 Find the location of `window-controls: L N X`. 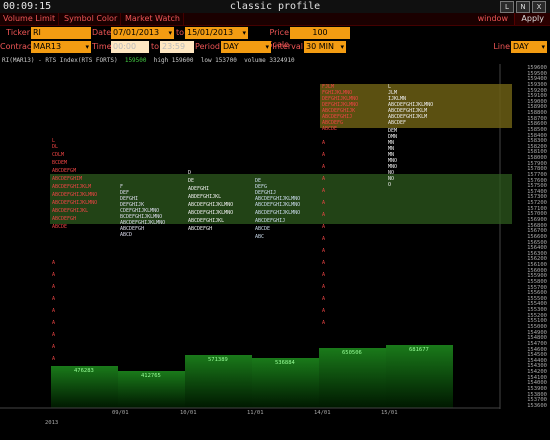

window-controls: L N X is located at coordinates (523, 7).